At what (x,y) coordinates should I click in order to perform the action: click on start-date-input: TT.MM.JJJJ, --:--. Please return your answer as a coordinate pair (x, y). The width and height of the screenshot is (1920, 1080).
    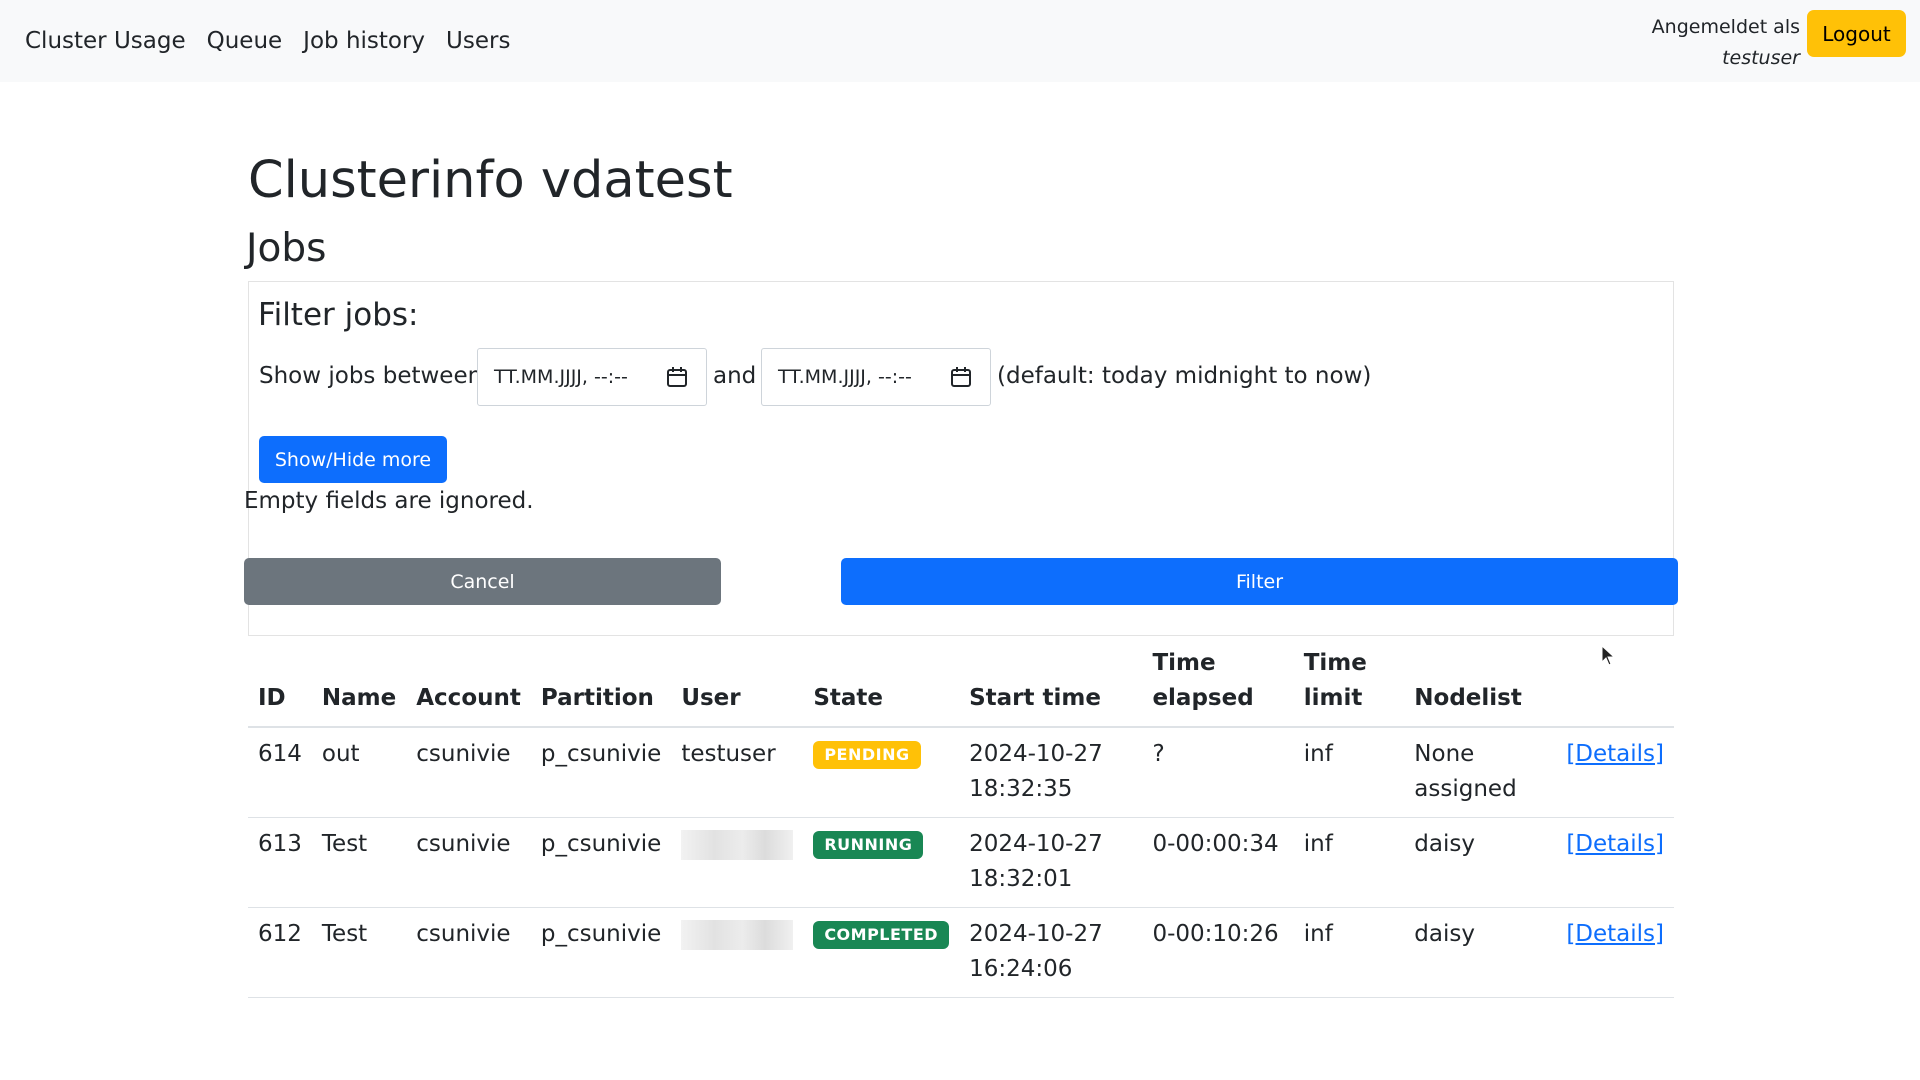
    Looking at the image, I should click on (592, 377).